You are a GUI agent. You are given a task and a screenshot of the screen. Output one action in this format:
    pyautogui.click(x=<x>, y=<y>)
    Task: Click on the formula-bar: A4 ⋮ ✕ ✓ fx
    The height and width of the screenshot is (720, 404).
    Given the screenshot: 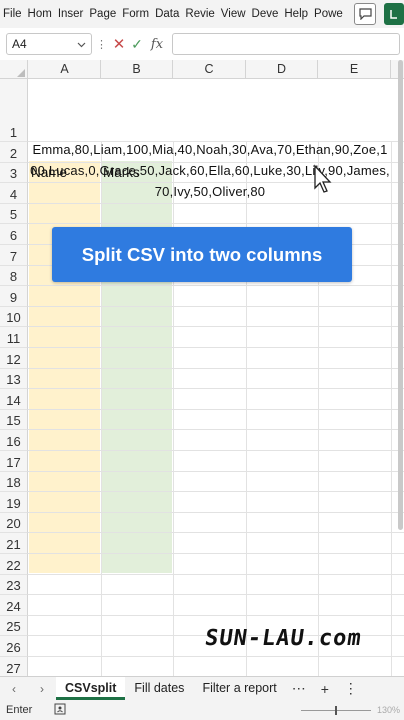 What is the action you would take?
    pyautogui.click(x=202, y=44)
    